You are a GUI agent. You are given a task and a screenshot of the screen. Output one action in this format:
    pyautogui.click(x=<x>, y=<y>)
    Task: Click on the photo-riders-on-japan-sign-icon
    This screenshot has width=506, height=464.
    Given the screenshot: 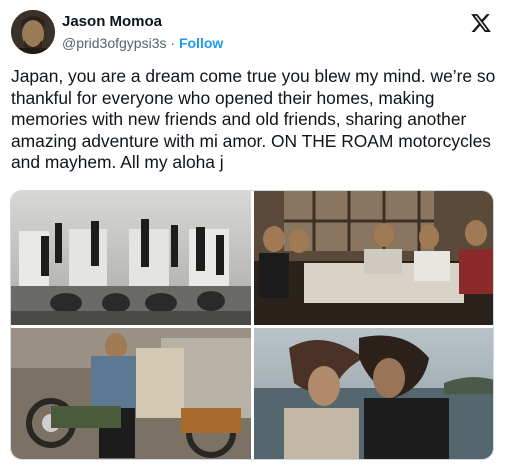 What is the action you would take?
    pyautogui.click(x=131, y=258)
    